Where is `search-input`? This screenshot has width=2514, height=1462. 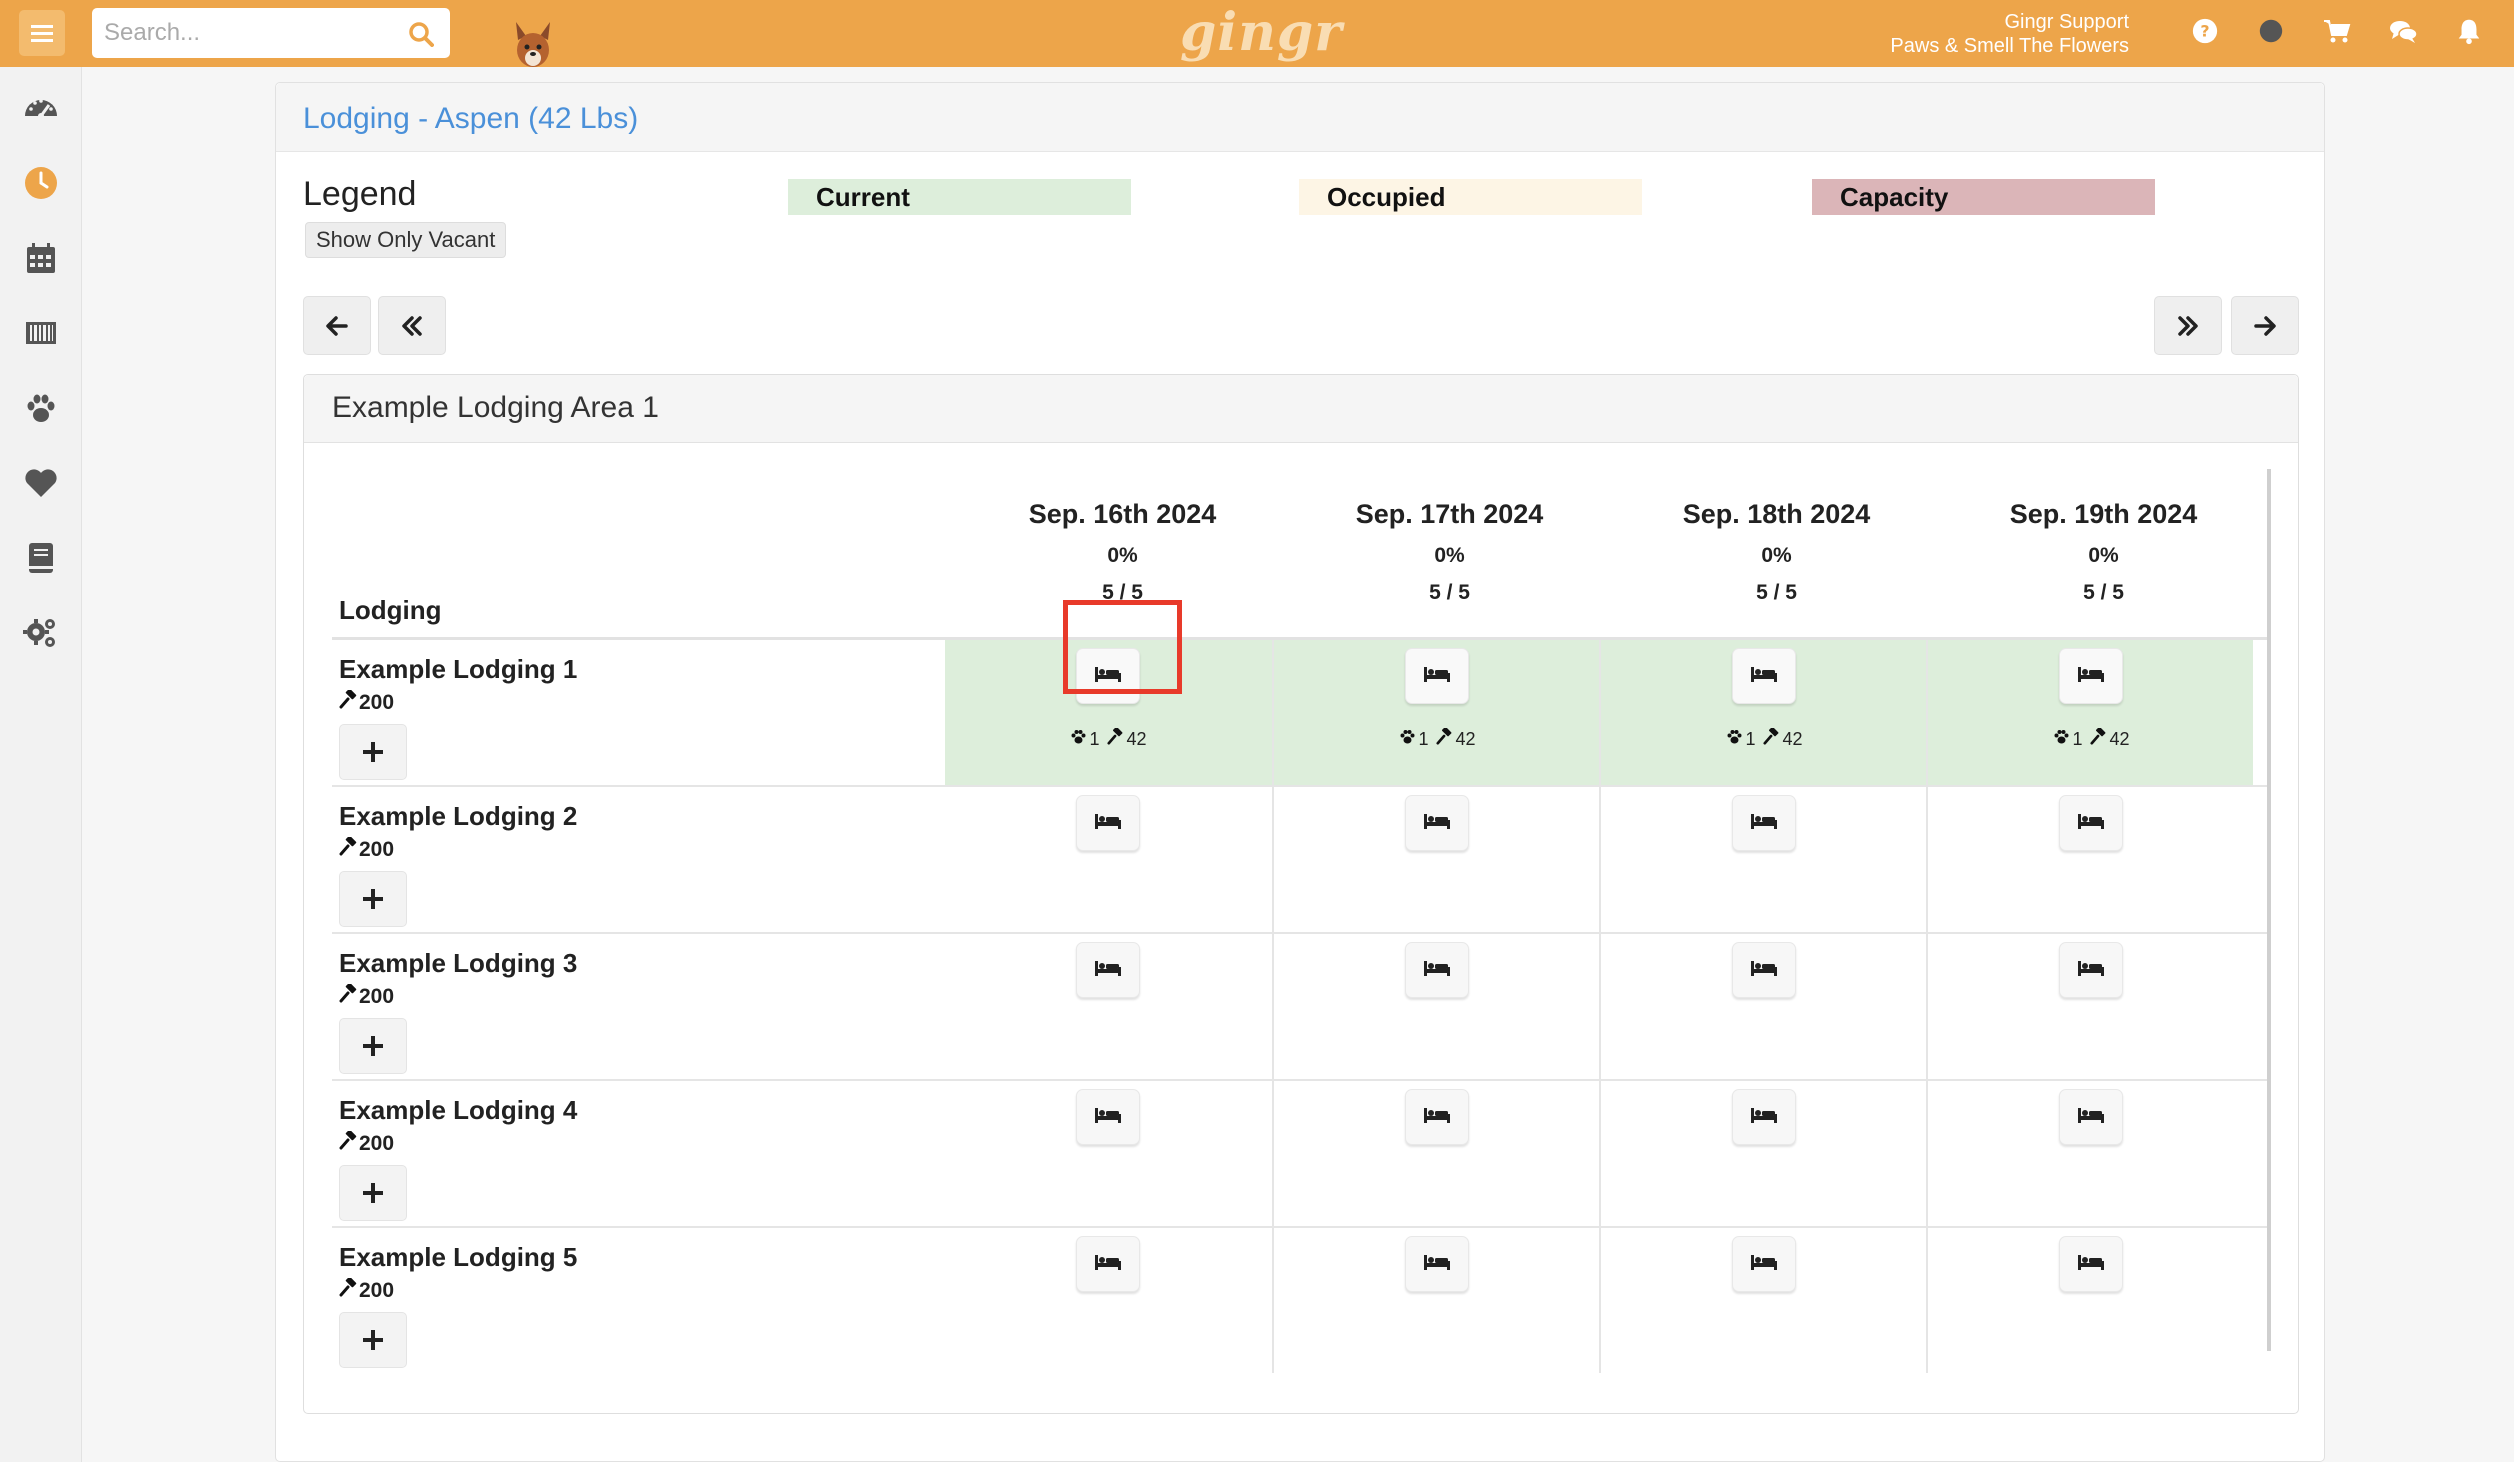 search-input is located at coordinates (249, 33).